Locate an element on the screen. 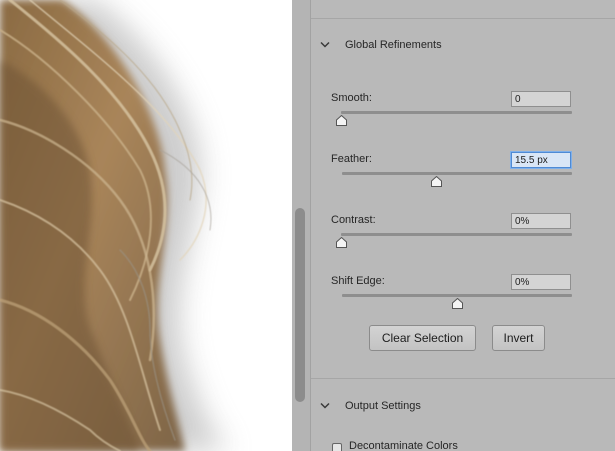 This screenshot has height=451, width=615. contrast-label: Contrast: is located at coordinates (353, 220).